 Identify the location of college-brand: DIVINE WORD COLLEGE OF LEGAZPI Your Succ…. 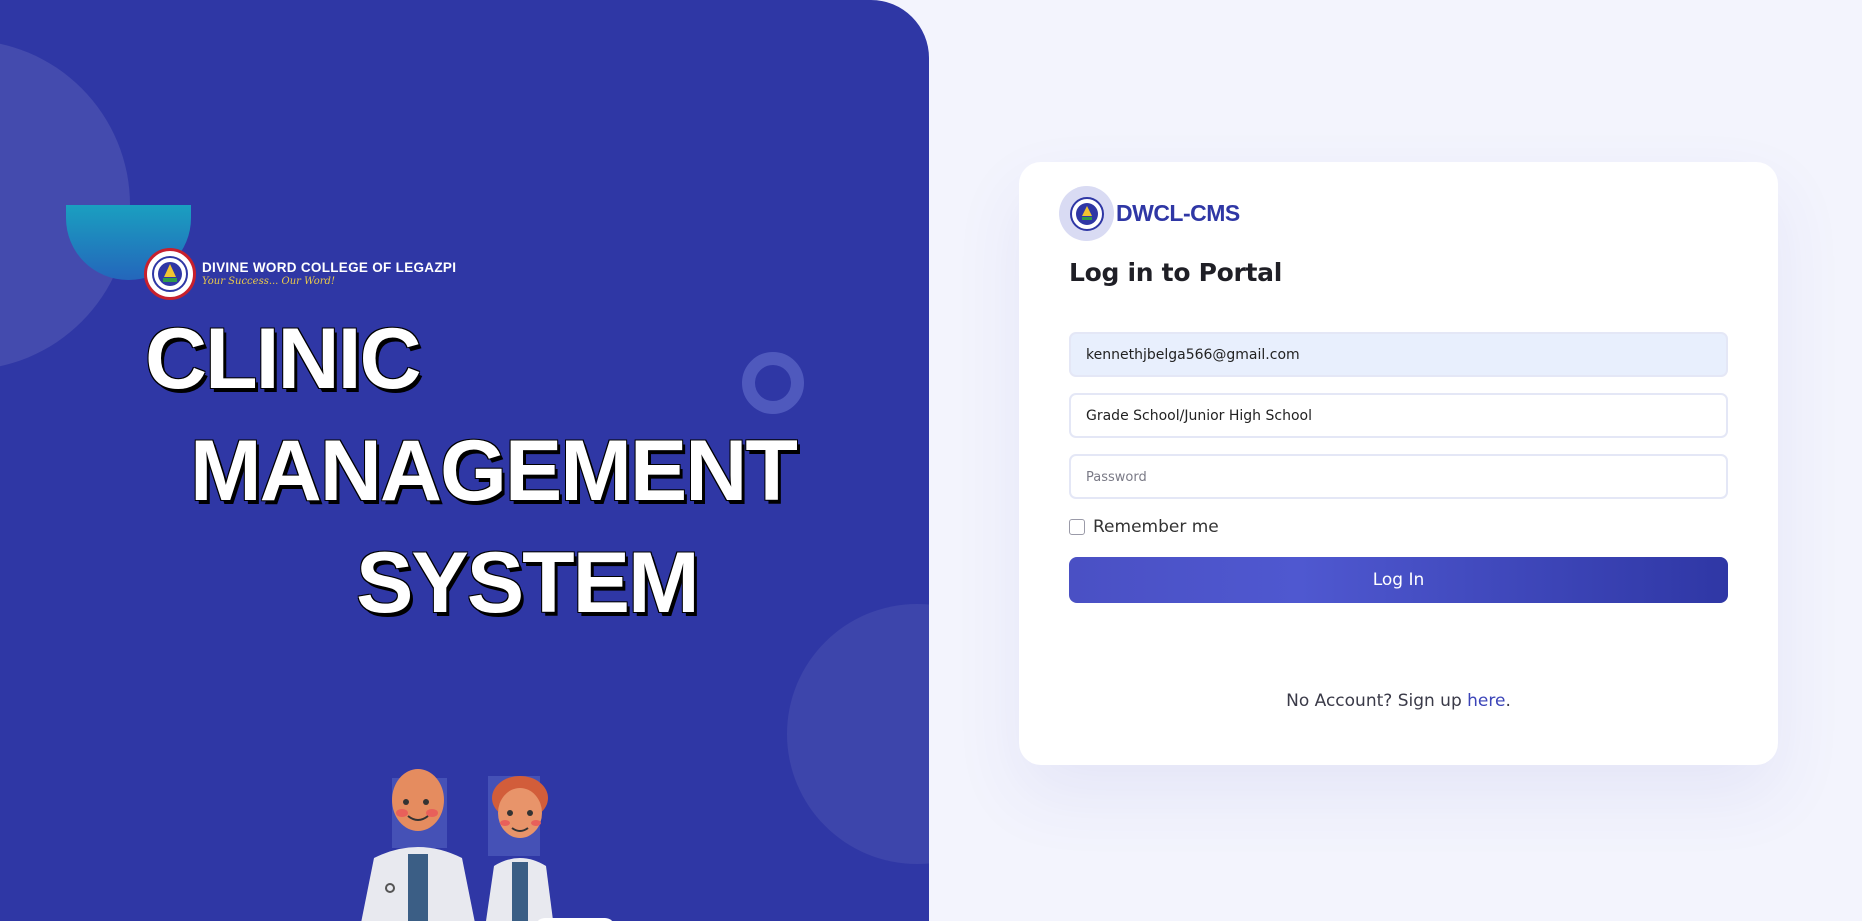
(300, 274).